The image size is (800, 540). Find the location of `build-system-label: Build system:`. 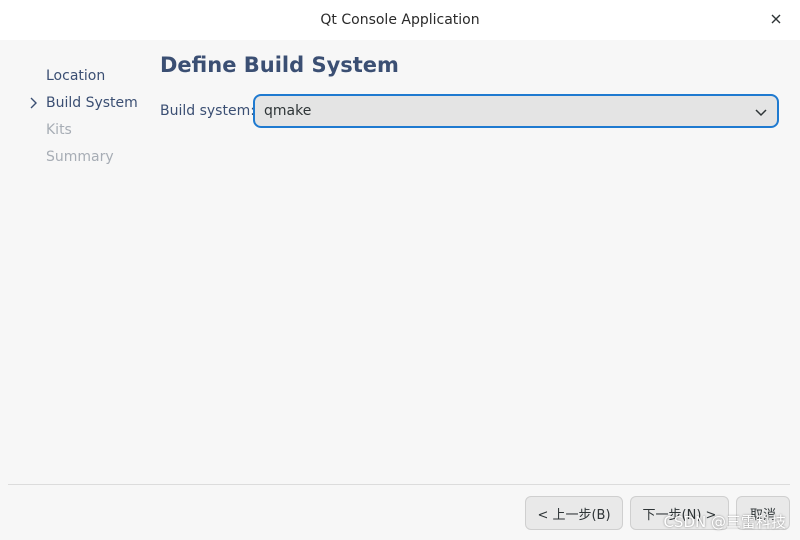

build-system-label: Build system: is located at coordinates (207, 111).